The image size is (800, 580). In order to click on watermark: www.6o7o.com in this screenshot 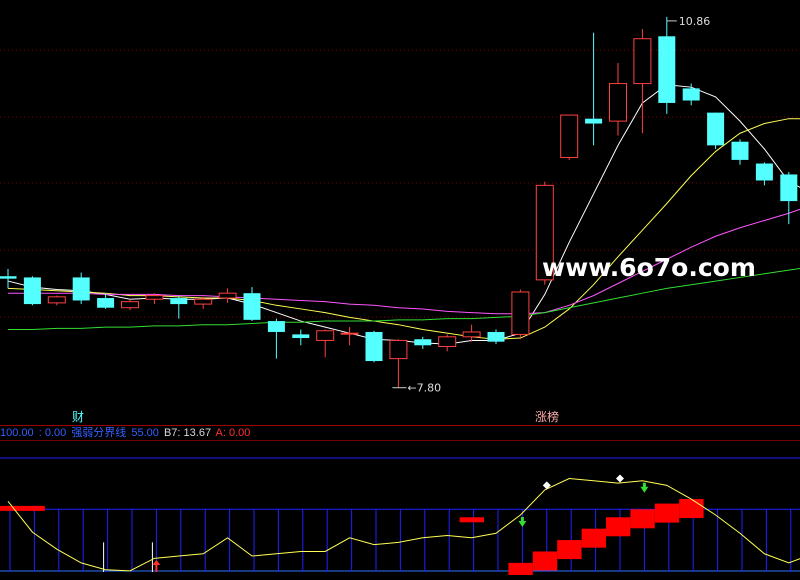, I will do `click(649, 267)`.